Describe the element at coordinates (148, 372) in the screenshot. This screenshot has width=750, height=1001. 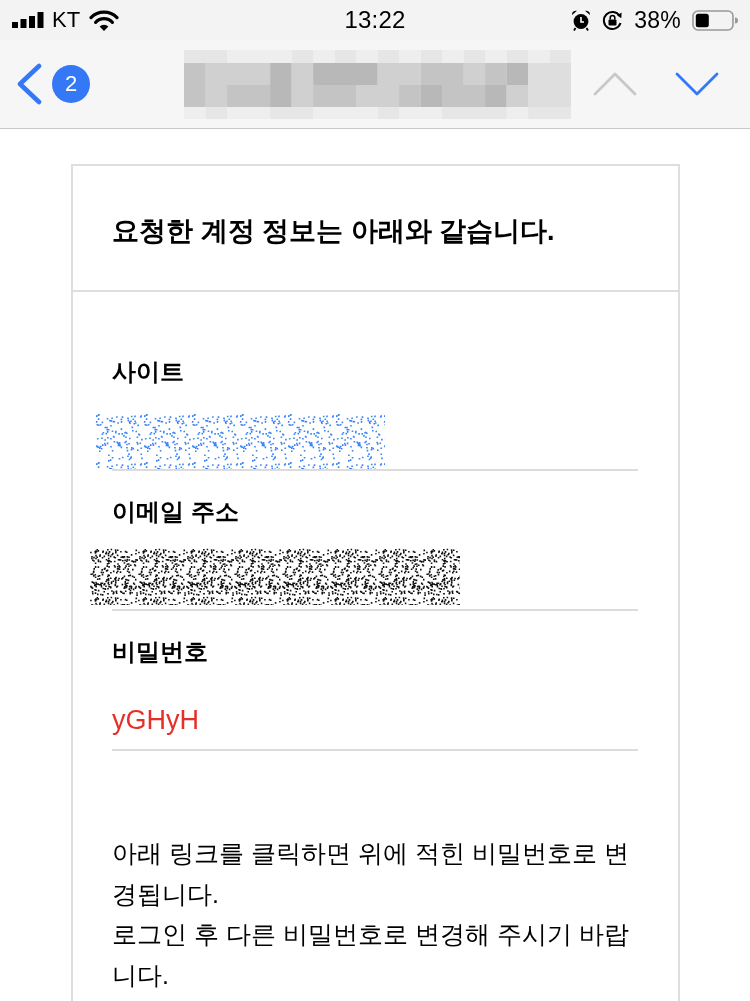
I see `field-label: 사이트` at that location.